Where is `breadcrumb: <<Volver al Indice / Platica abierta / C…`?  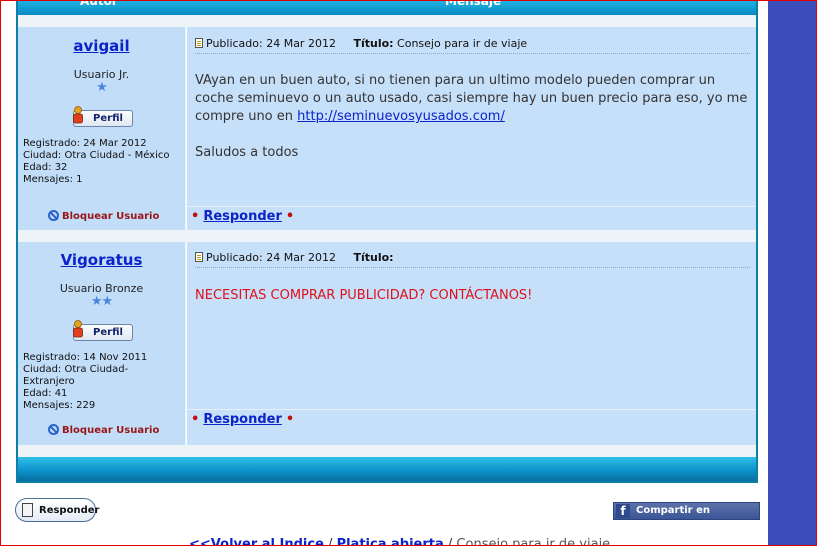
breadcrumb: <<Volver al Indice / Platica abierta / C… is located at coordinates (400, 541).